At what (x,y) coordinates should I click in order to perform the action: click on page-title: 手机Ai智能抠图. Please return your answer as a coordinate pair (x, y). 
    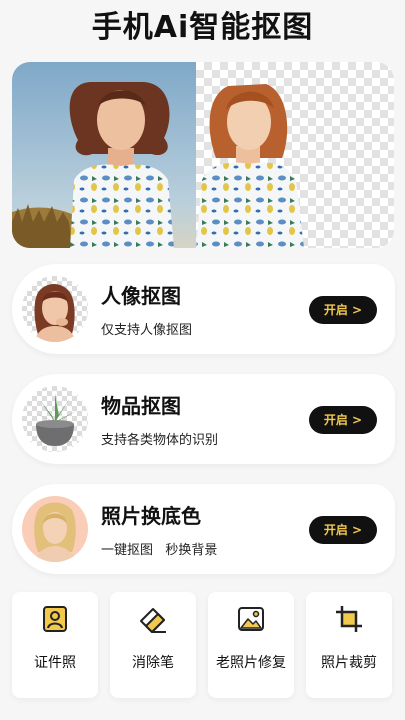
    Looking at the image, I should click on (202, 27).